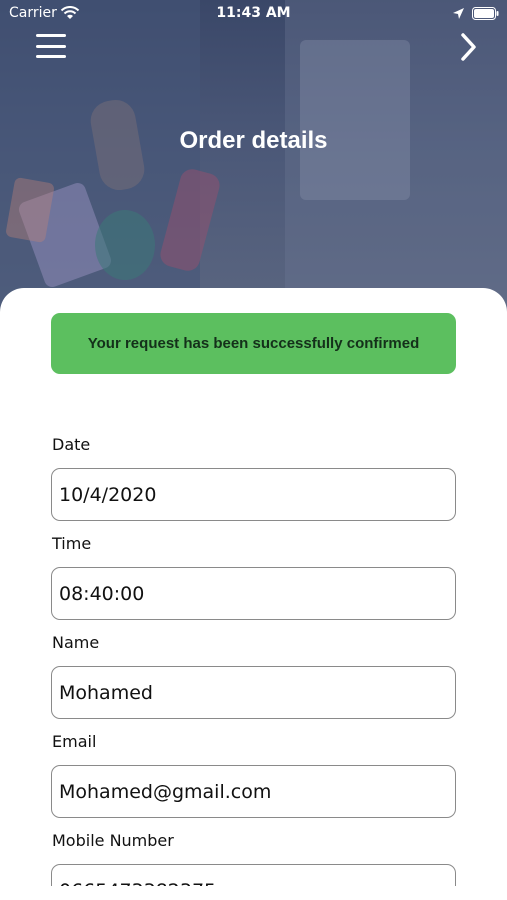 The width and height of the screenshot is (507, 900). Describe the element at coordinates (458, 13) in the screenshot. I see `location-arrow-icon` at that location.